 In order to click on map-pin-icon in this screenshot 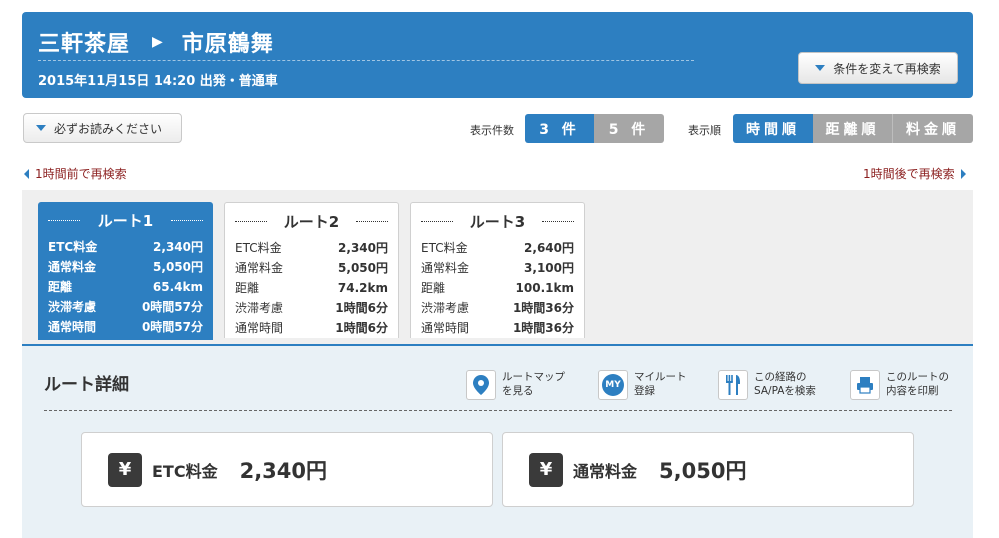, I will do `click(481, 385)`.